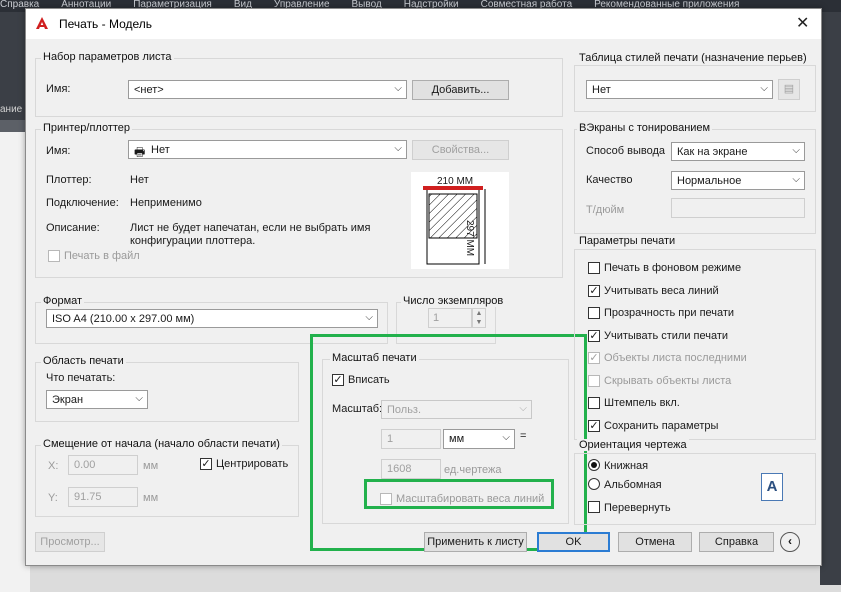  Describe the element at coordinates (709, 181) in the screenshot. I see `quality-value: Нормальное` at that location.